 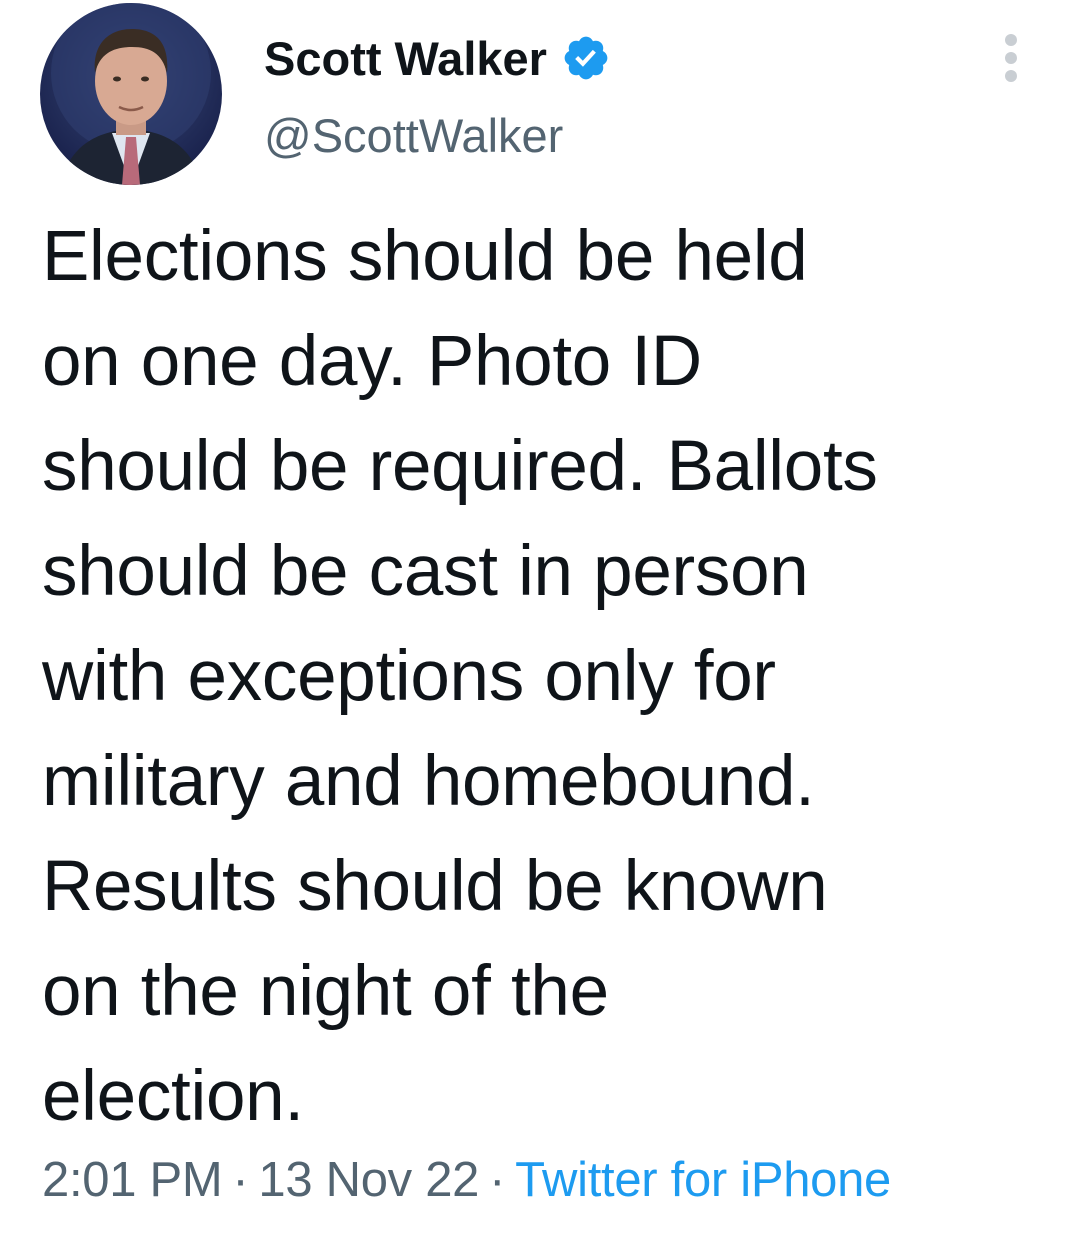 I want to click on tweet-text-line: election., so click(x=173, y=1096).